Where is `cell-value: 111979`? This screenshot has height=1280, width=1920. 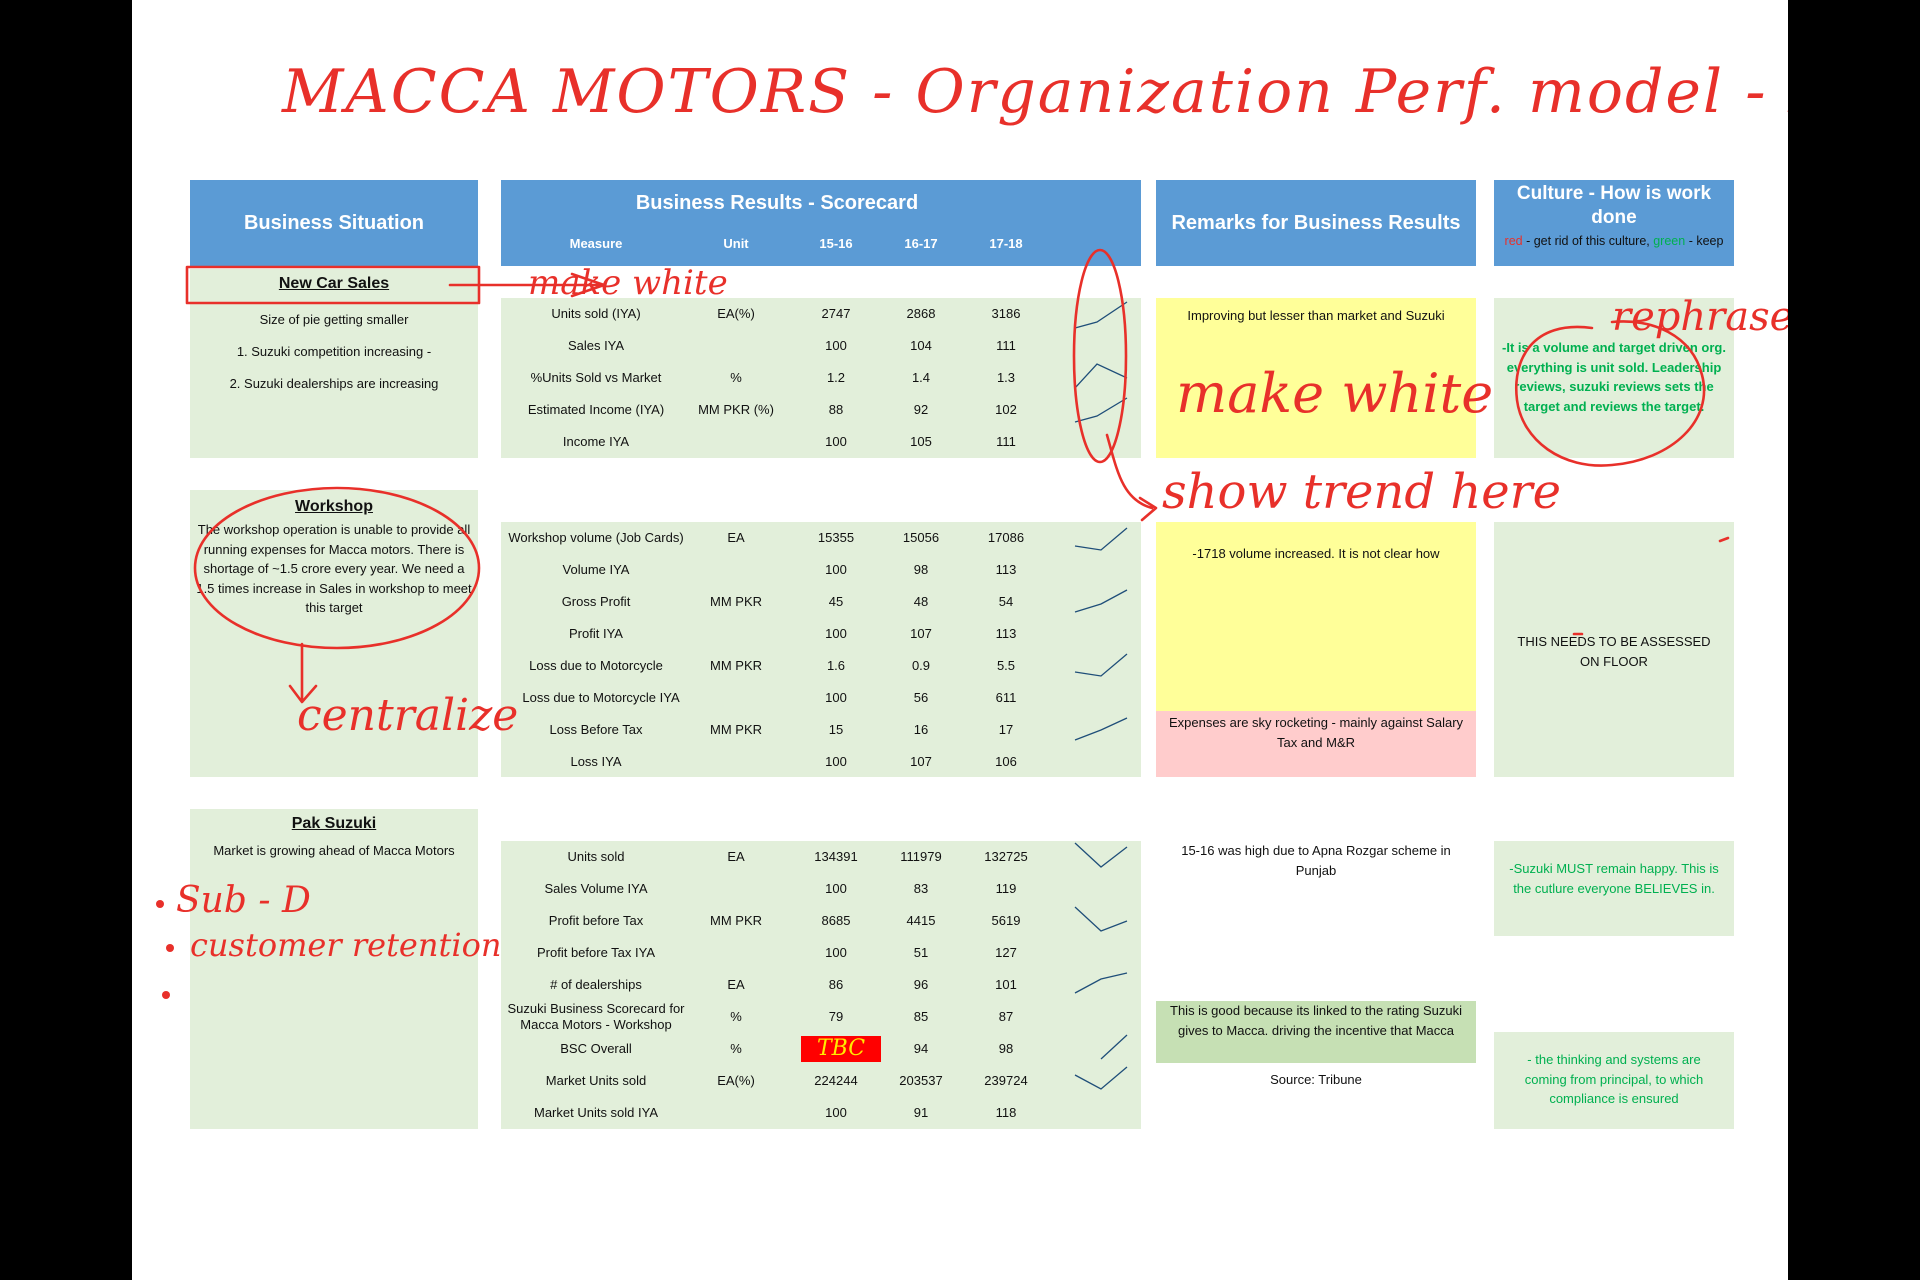
cell-value: 111979 is located at coordinates (921, 856).